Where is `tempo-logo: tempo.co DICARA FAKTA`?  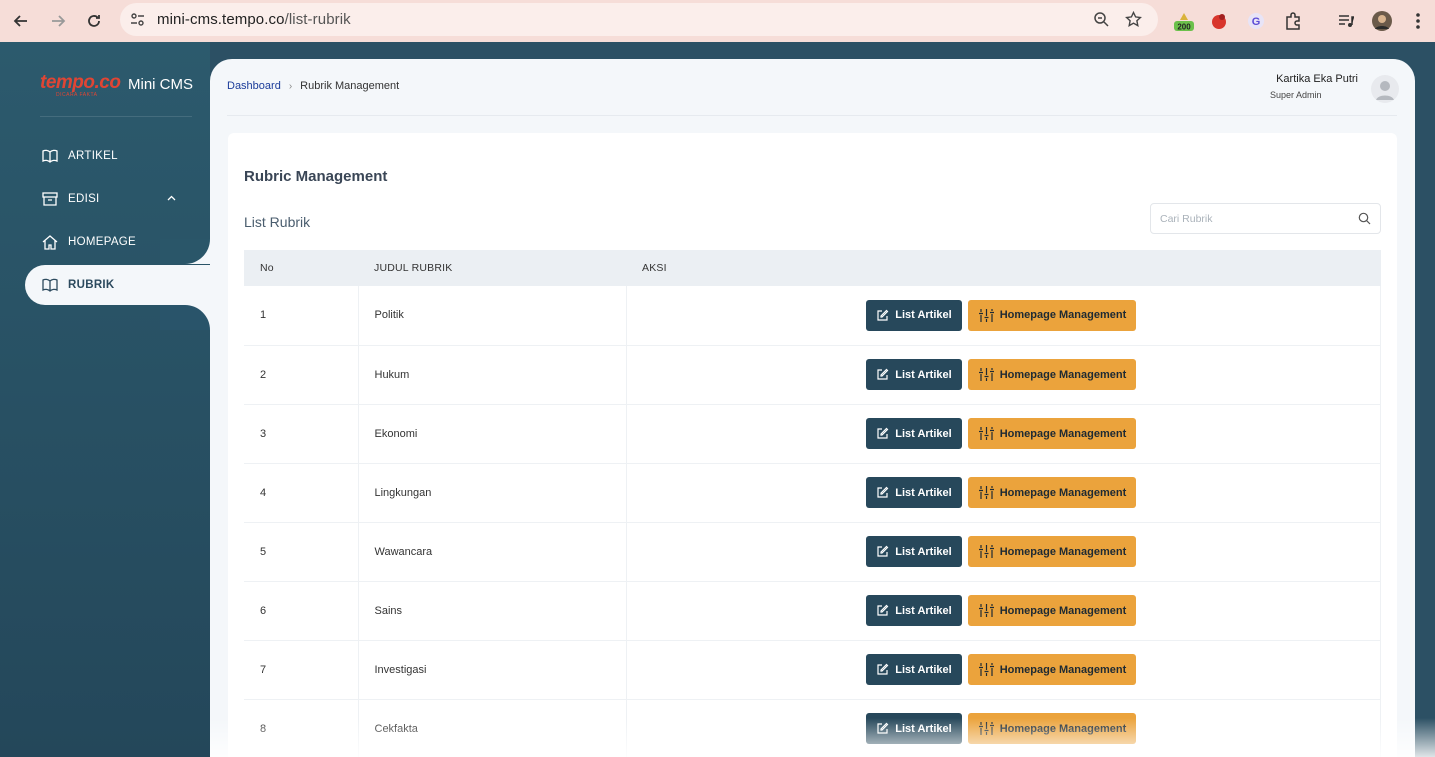 tempo-logo: tempo.co DICARA FAKTA is located at coordinates (80, 85).